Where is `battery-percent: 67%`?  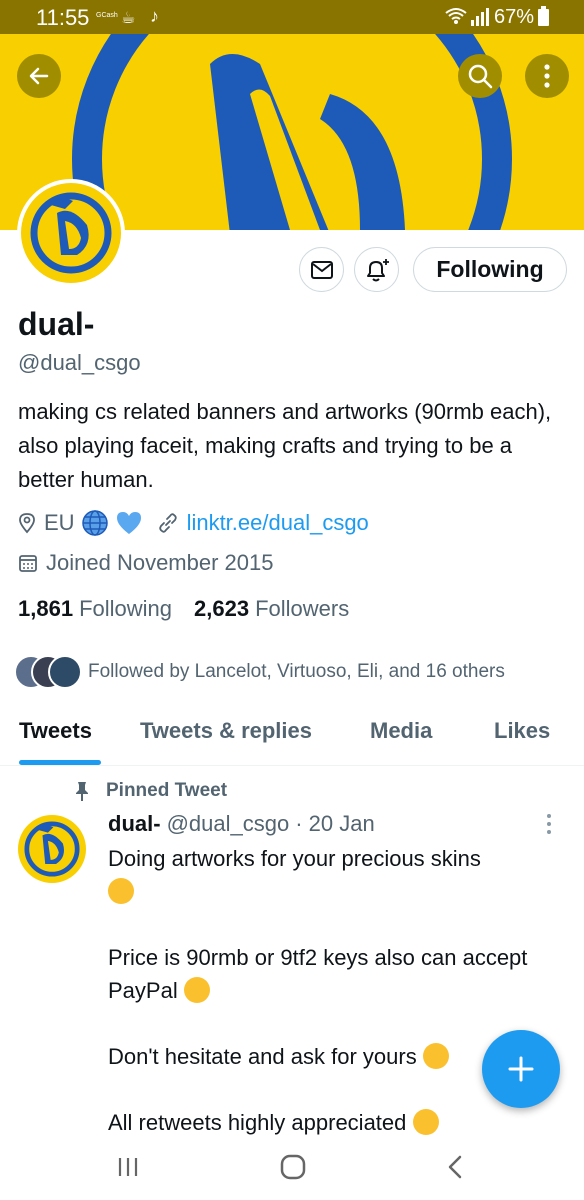 battery-percent: 67% is located at coordinates (514, 17).